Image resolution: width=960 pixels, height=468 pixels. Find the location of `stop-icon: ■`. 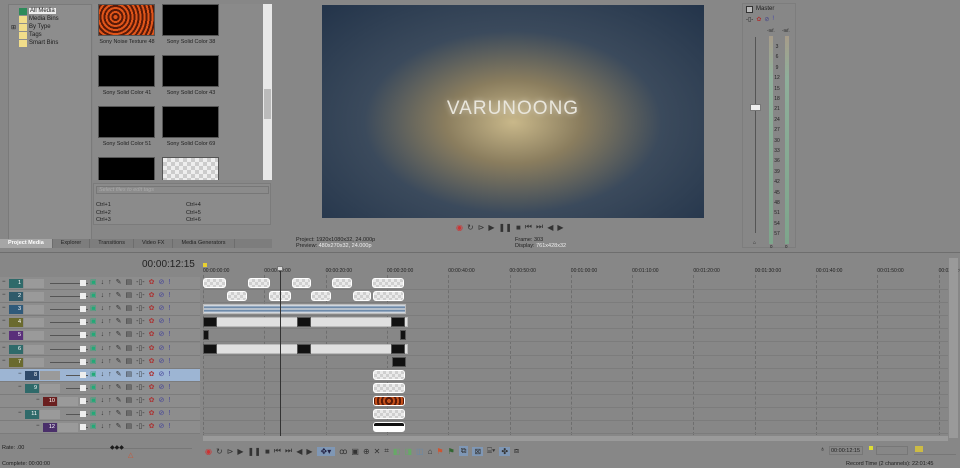

stop-icon: ■ is located at coordinates (267, 451).